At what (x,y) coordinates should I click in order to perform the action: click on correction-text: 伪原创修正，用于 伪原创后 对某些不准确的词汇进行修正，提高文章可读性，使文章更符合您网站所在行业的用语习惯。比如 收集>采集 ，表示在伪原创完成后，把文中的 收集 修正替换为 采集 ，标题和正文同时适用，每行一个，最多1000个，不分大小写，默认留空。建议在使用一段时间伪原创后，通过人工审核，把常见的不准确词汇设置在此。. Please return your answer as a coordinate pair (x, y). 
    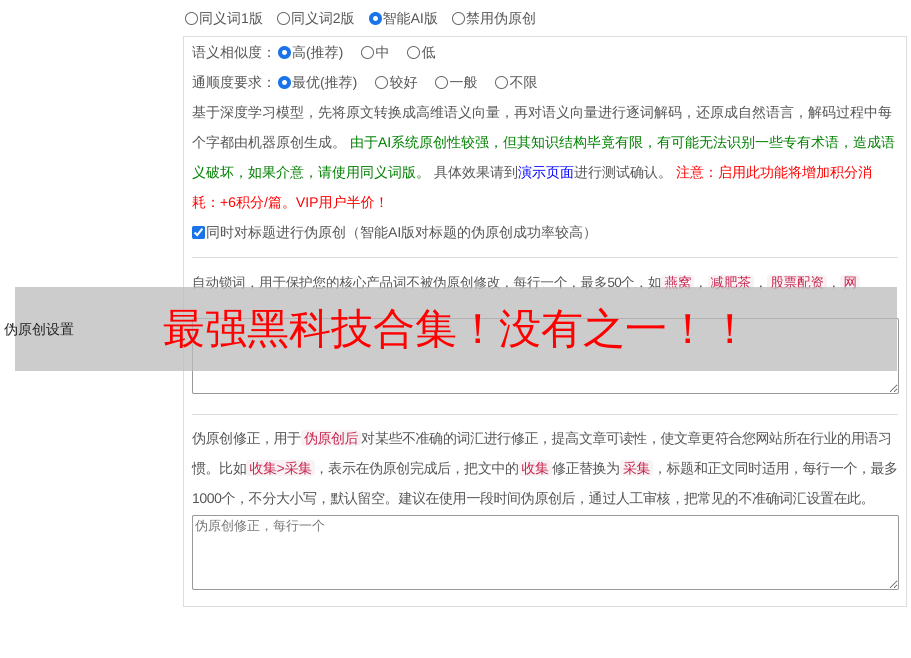
    Looking at the image, I should click on (545, 468).